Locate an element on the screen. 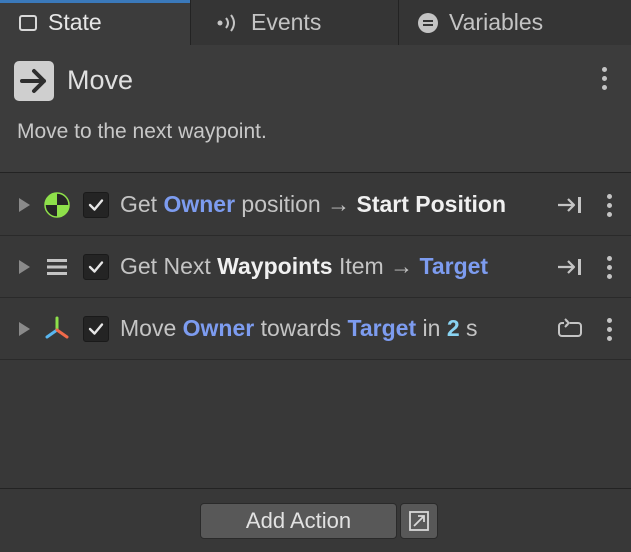 This screenshot has width=631, height=552. tab-events-label: Events is located at coordinates (286, 22).